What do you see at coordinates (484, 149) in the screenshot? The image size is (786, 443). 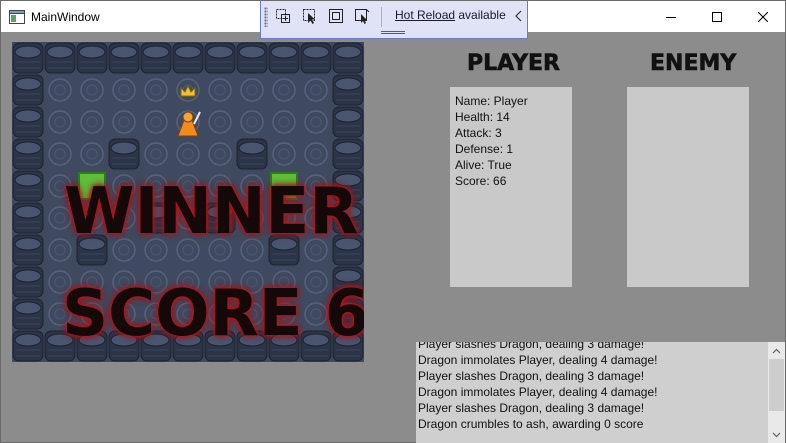 I see `player-stat-defense: Defense: 1` at bounding box center [484, 149].